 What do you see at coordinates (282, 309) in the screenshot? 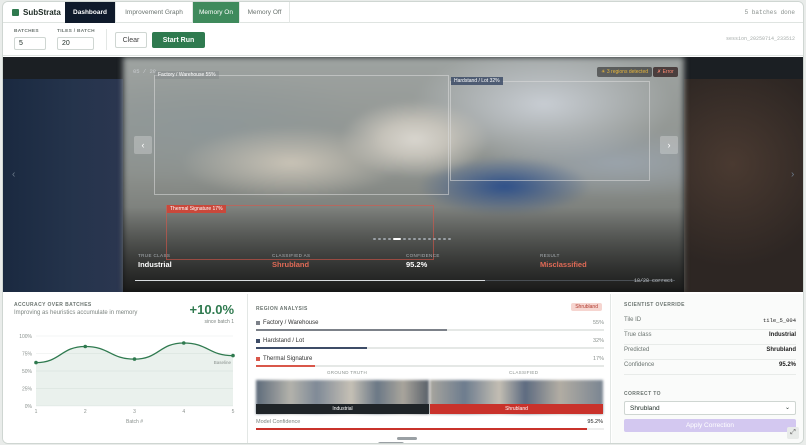
I see `region-analysis-title: REGION ANALYSIS` at bounding box center [282, 309].